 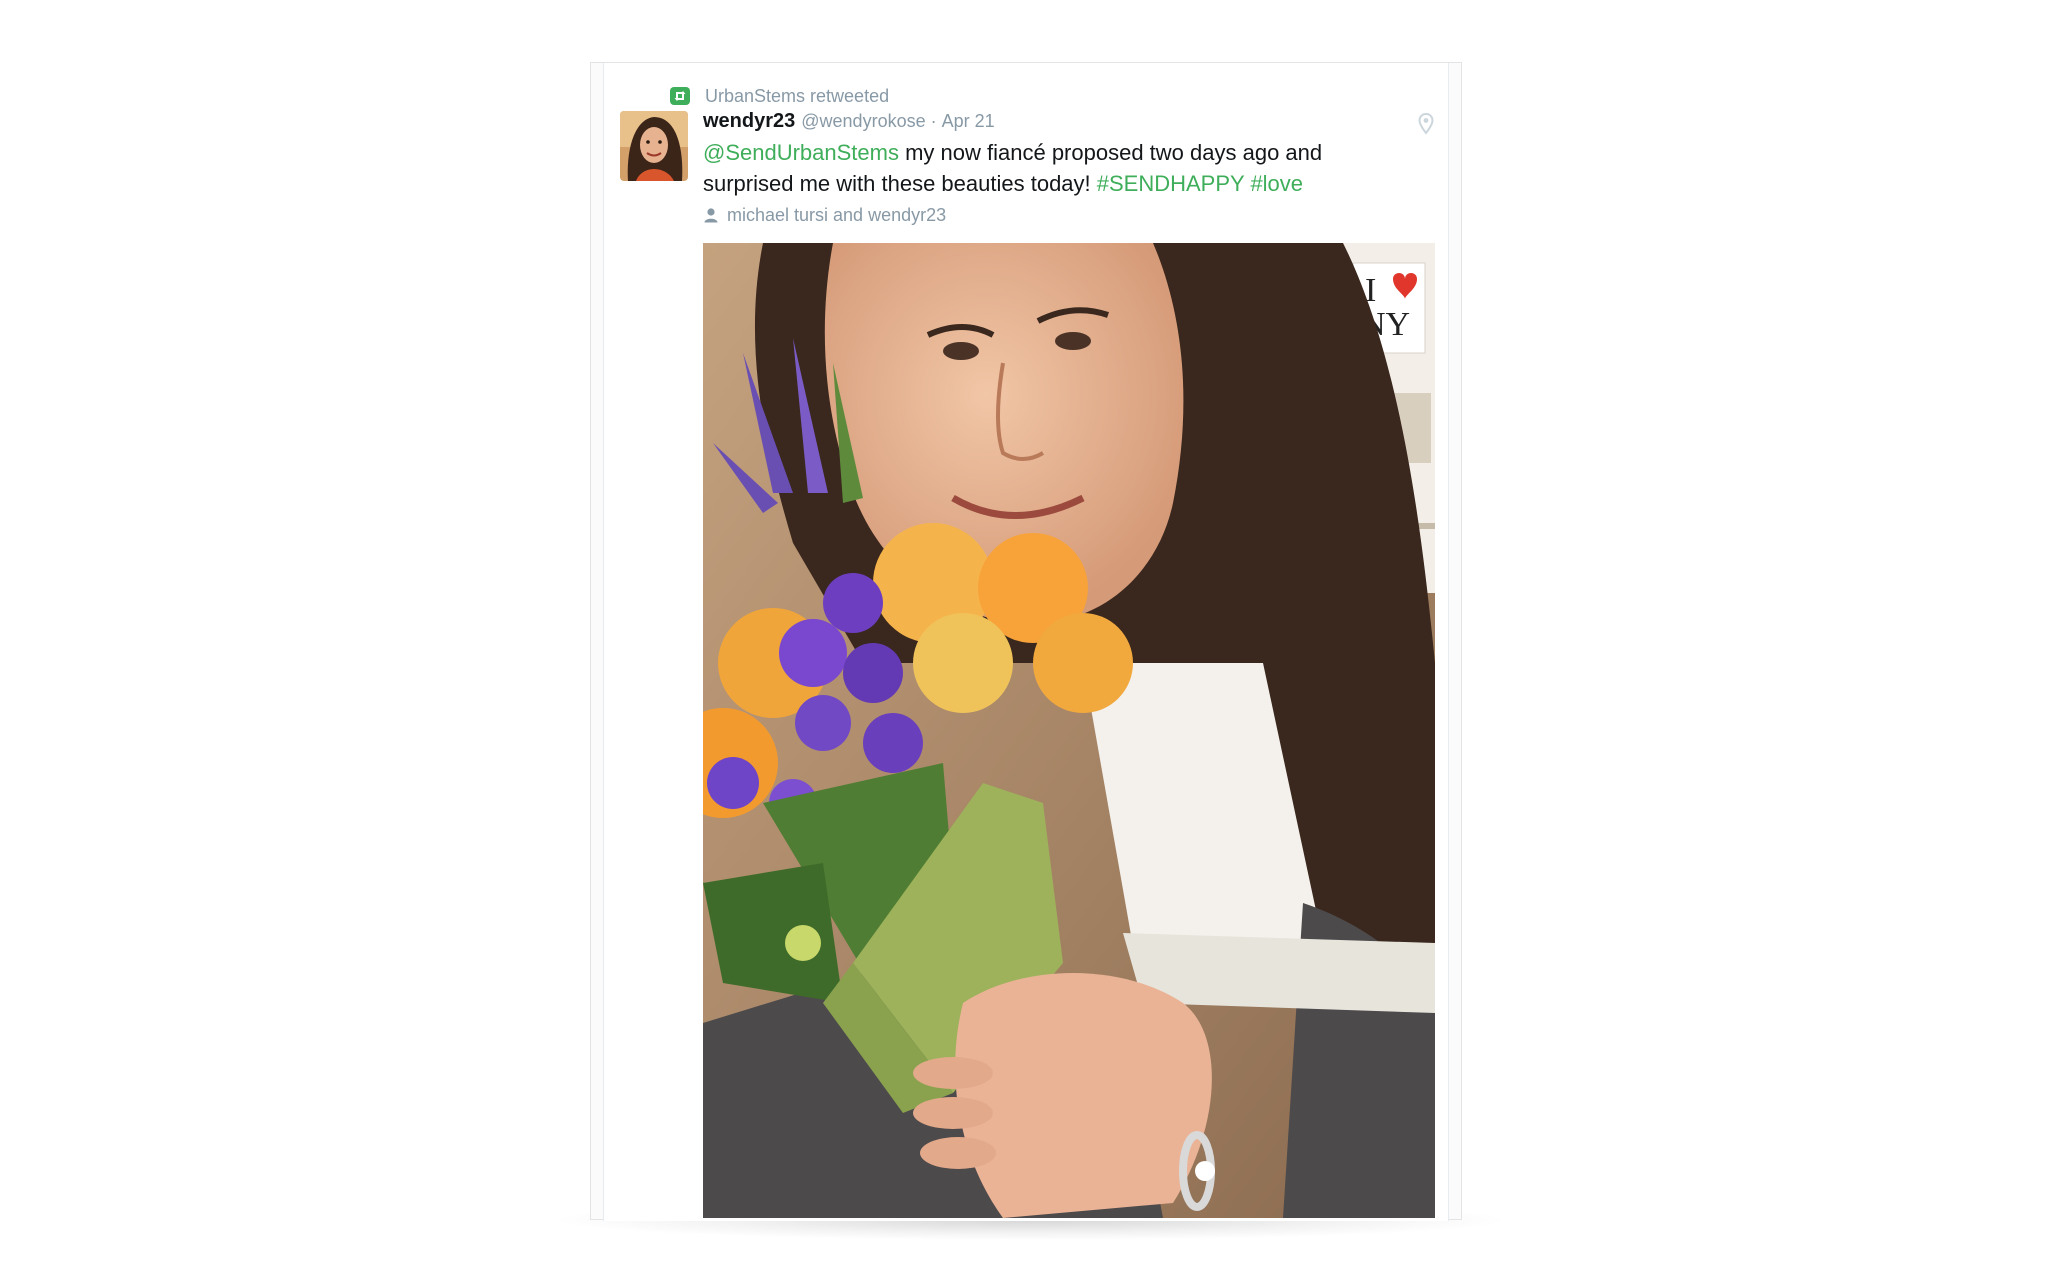 I want to click on tagged-users: michael tursi and wendyr23, so click(x=824, y=215).